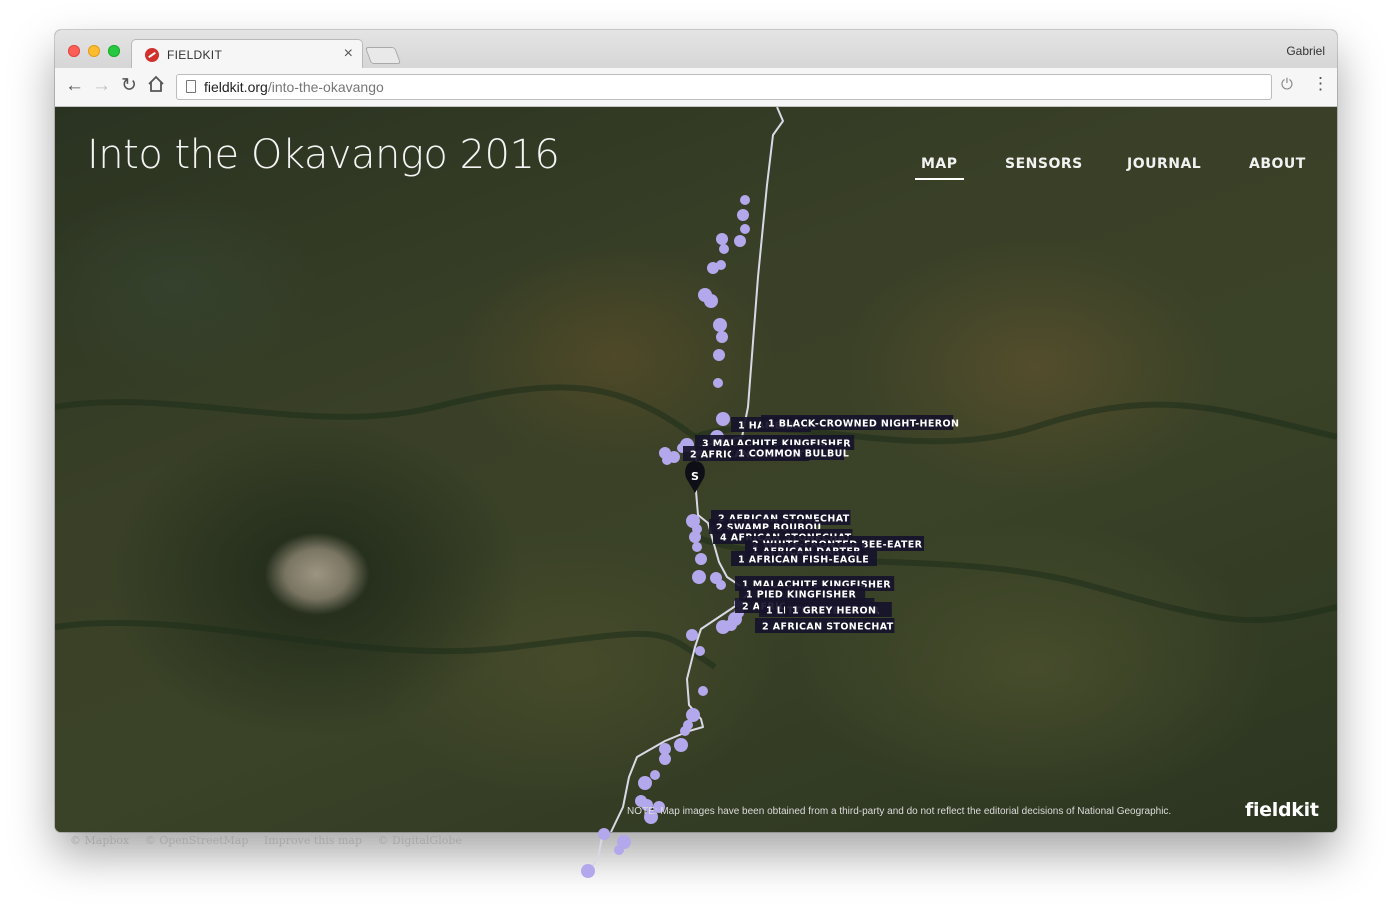  What do you see at coordinates (834, 611) in the screenshot?
I see `sighting-label: 1 GREY HERON` at bounding box center [834, 611].